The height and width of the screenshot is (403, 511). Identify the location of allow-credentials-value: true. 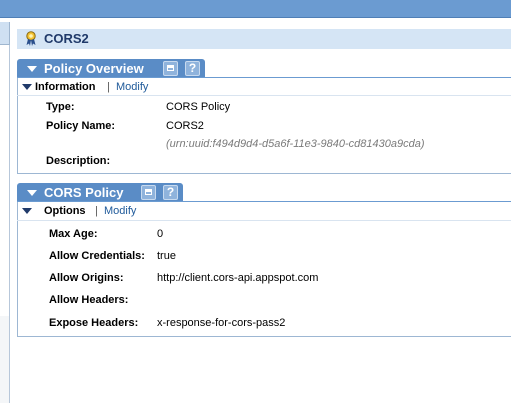
(166, 256).